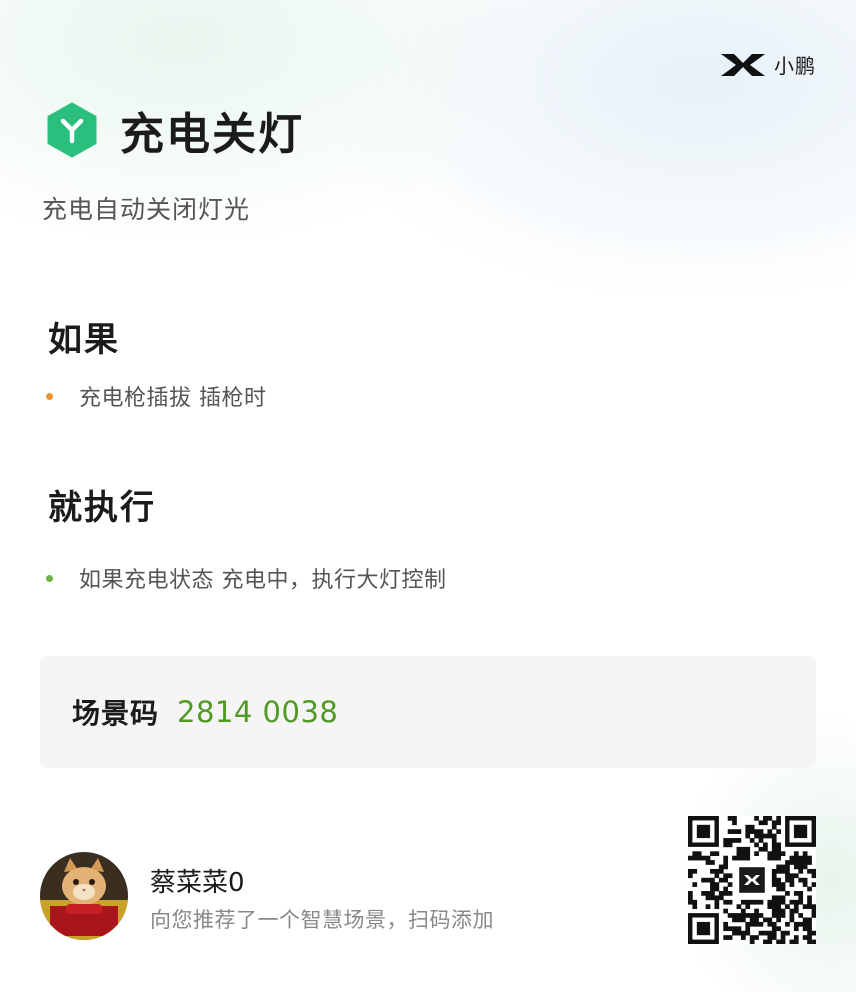  I want to click on scene-code-label: 场景码, so click(116, 713).